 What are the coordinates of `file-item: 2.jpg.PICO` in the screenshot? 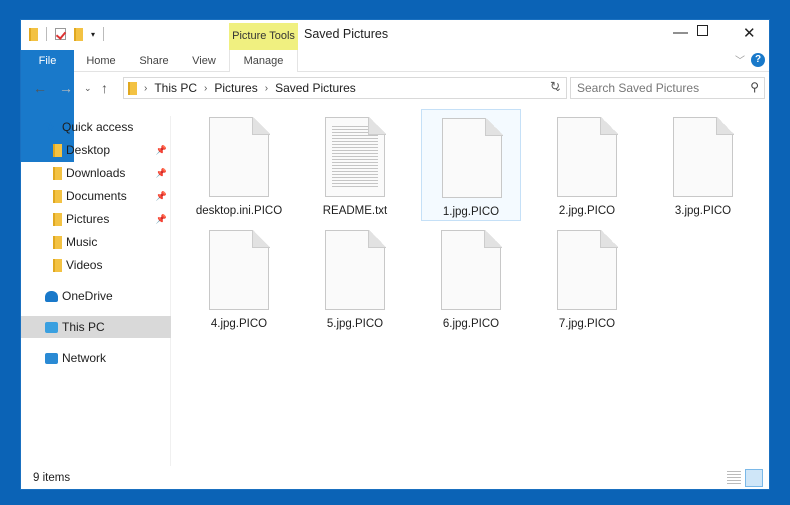 It's located at (587, 165).